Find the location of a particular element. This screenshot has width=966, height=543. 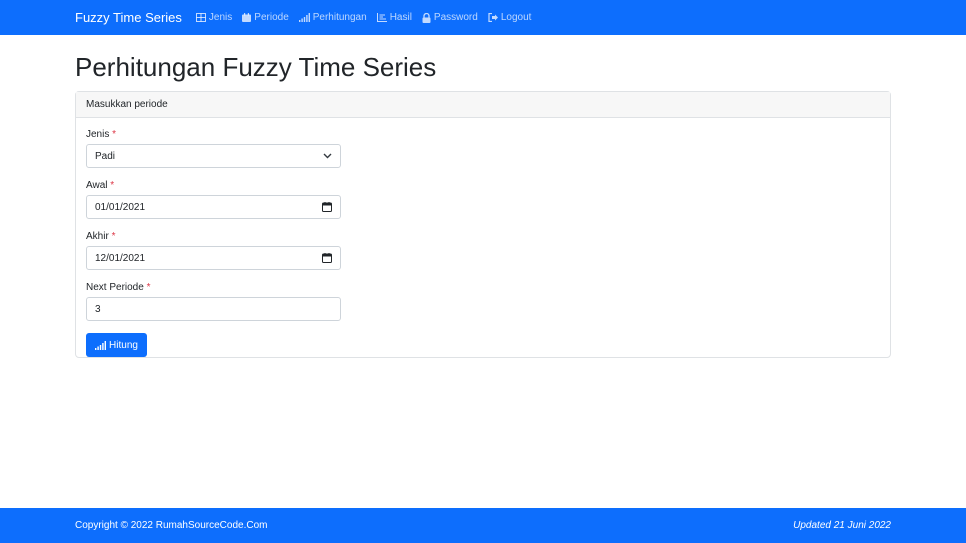

nav-item-password: Password is located at coordinates (450, 17).